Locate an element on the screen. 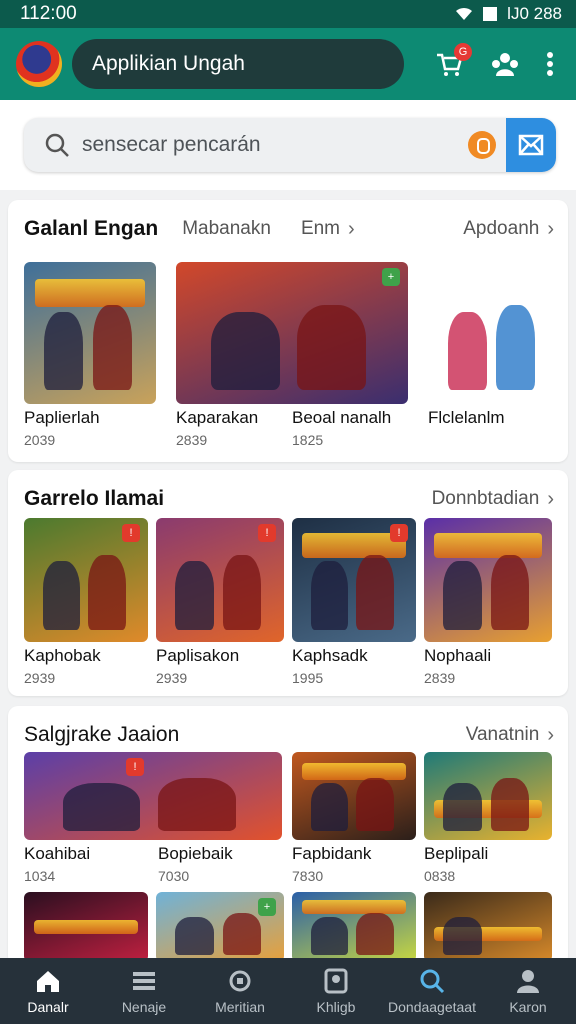  game-meta: 1034 is located at coordinates (40, 876).